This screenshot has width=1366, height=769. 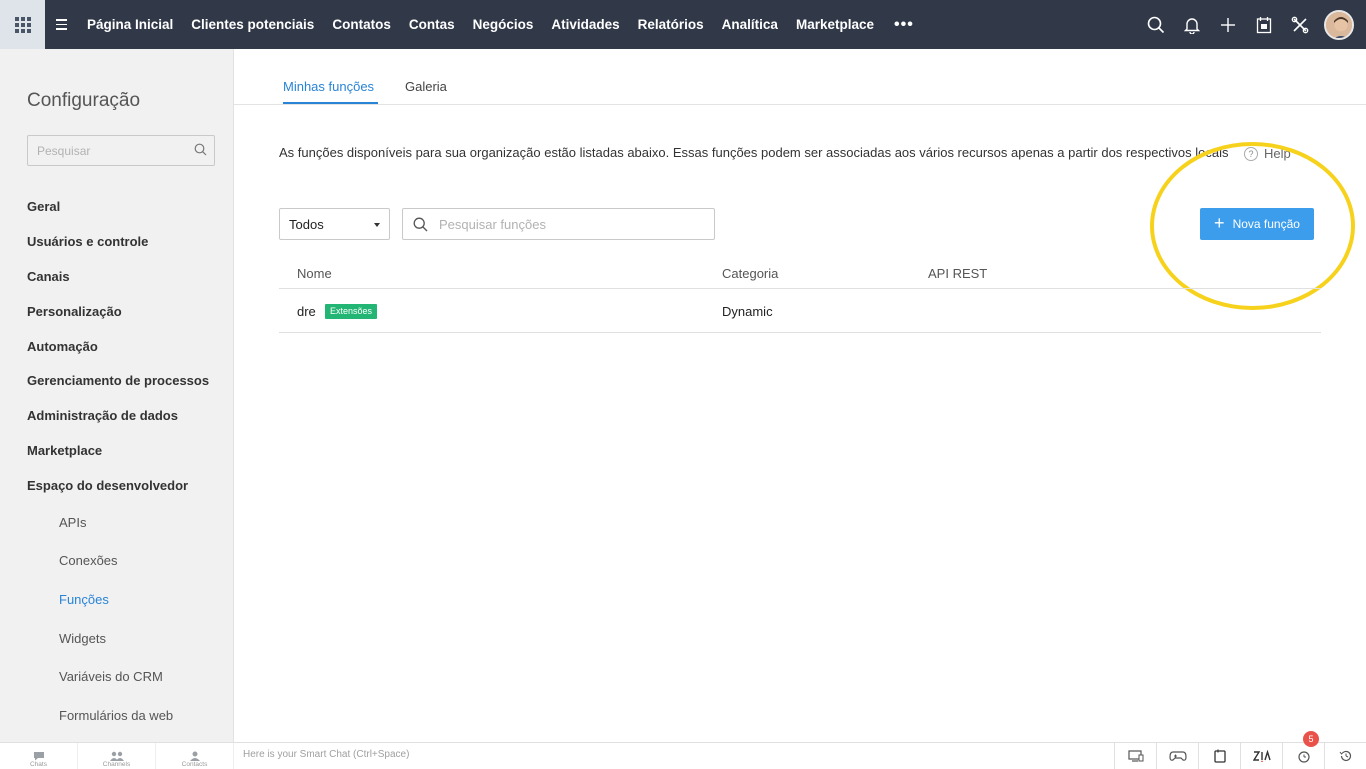 What do you see at coordinates (1277, 153) in the screenshot?
I see `help-label: Help` at bounding box center [1277, 153].